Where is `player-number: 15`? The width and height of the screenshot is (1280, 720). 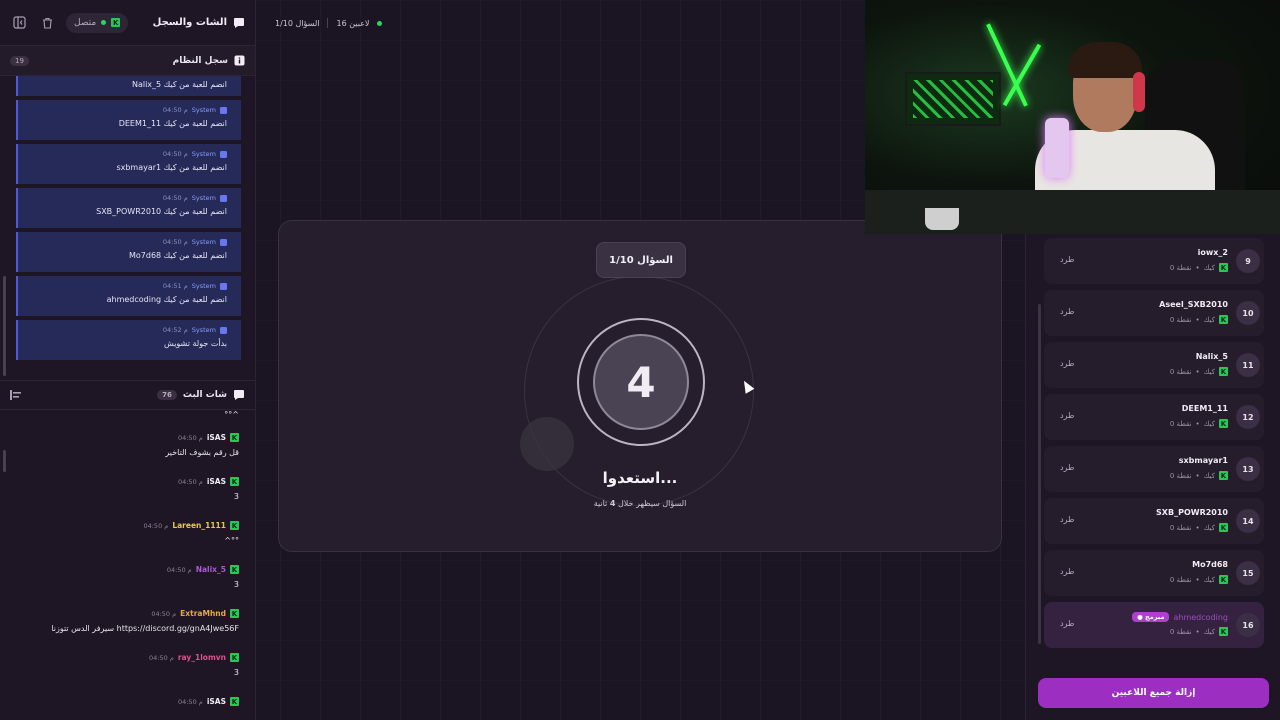 player-number: 15 is located at coordinates (1248, 573).